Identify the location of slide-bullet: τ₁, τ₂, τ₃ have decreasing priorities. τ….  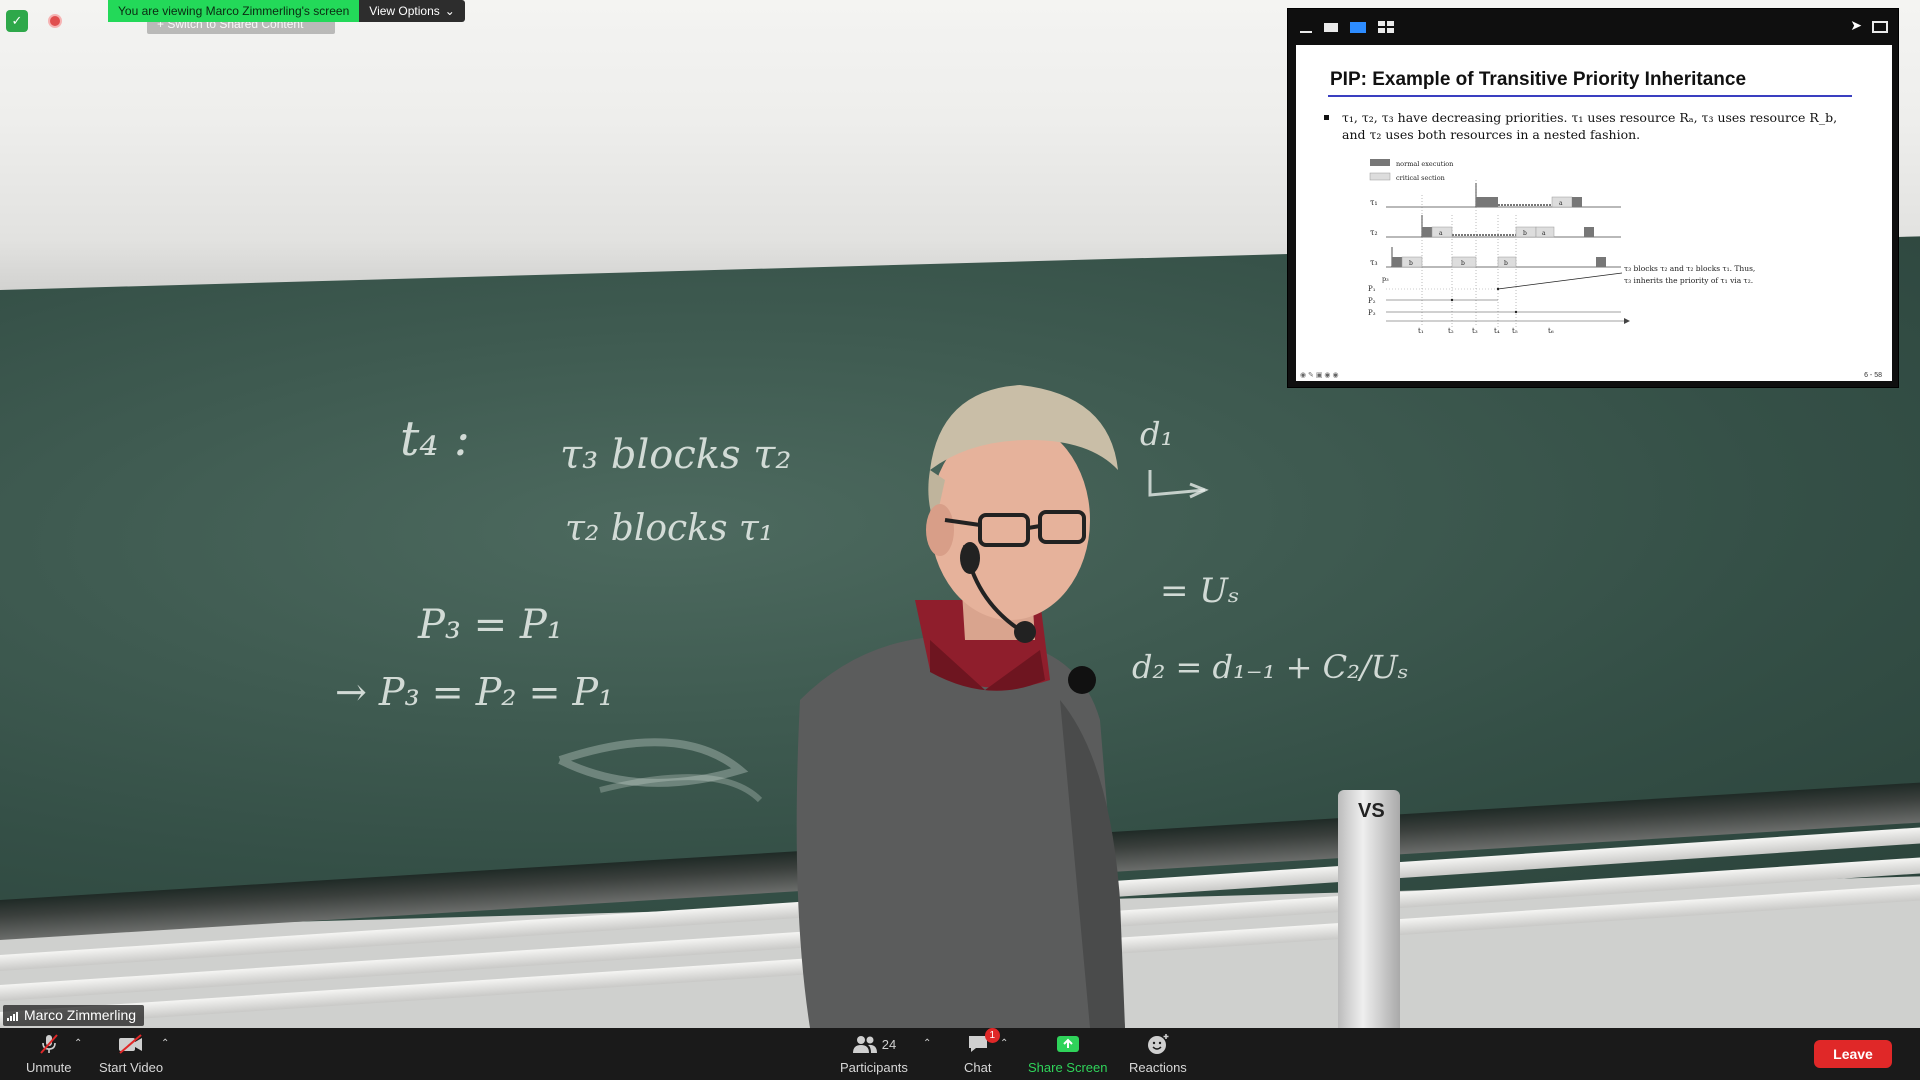
(1588, 126).